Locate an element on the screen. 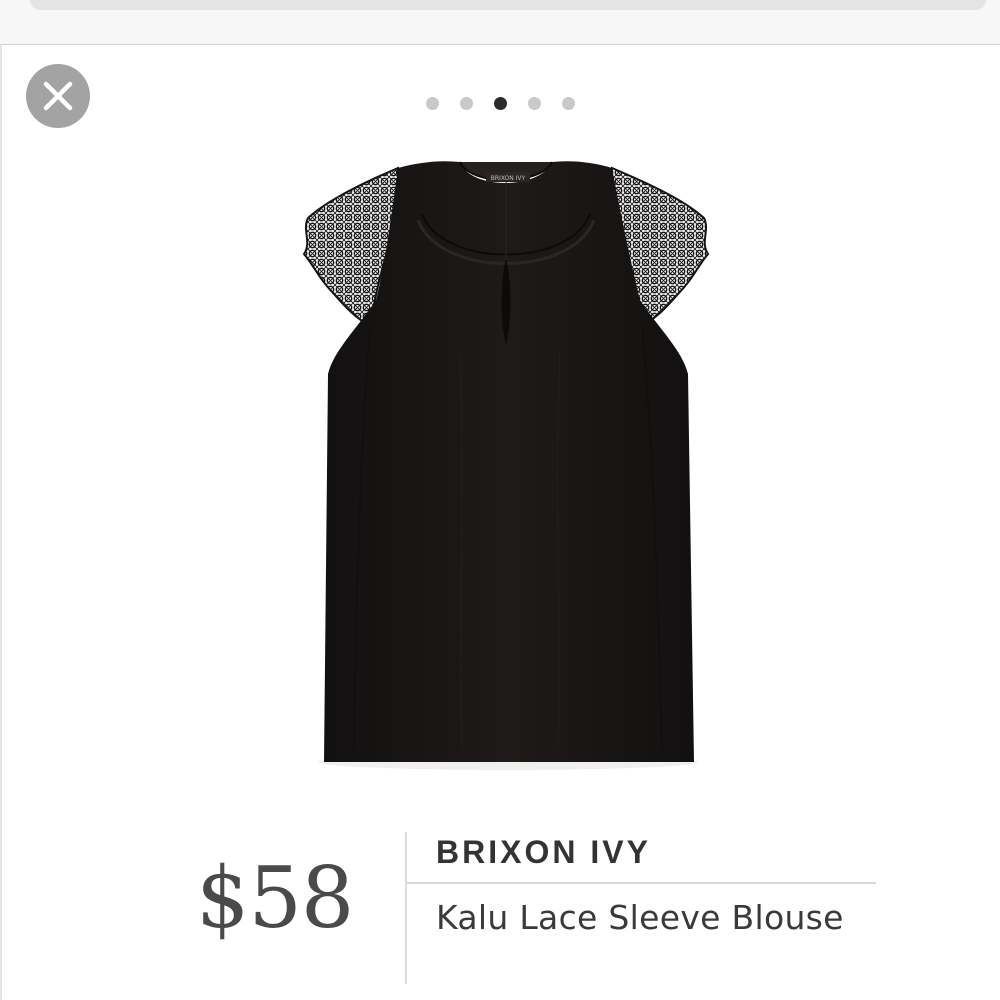 The image size is (1000, 1000). carousel-pagination is located at coordinates (500, 105).